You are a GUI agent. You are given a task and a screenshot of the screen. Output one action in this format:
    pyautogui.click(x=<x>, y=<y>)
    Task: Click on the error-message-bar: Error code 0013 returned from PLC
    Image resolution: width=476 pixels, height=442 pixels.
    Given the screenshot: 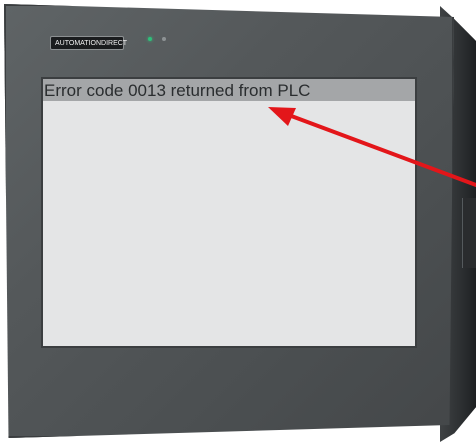 What is the action you would take?
    pyautogui.click(x=229, y=90)
    